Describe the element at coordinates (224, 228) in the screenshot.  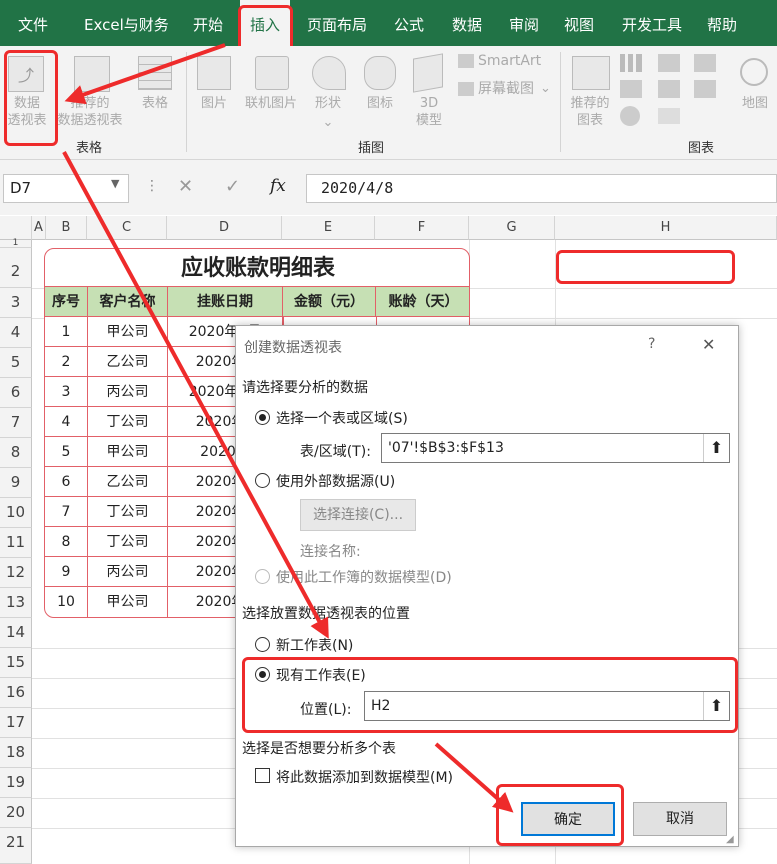
I see `column-header-d: D` at that location.